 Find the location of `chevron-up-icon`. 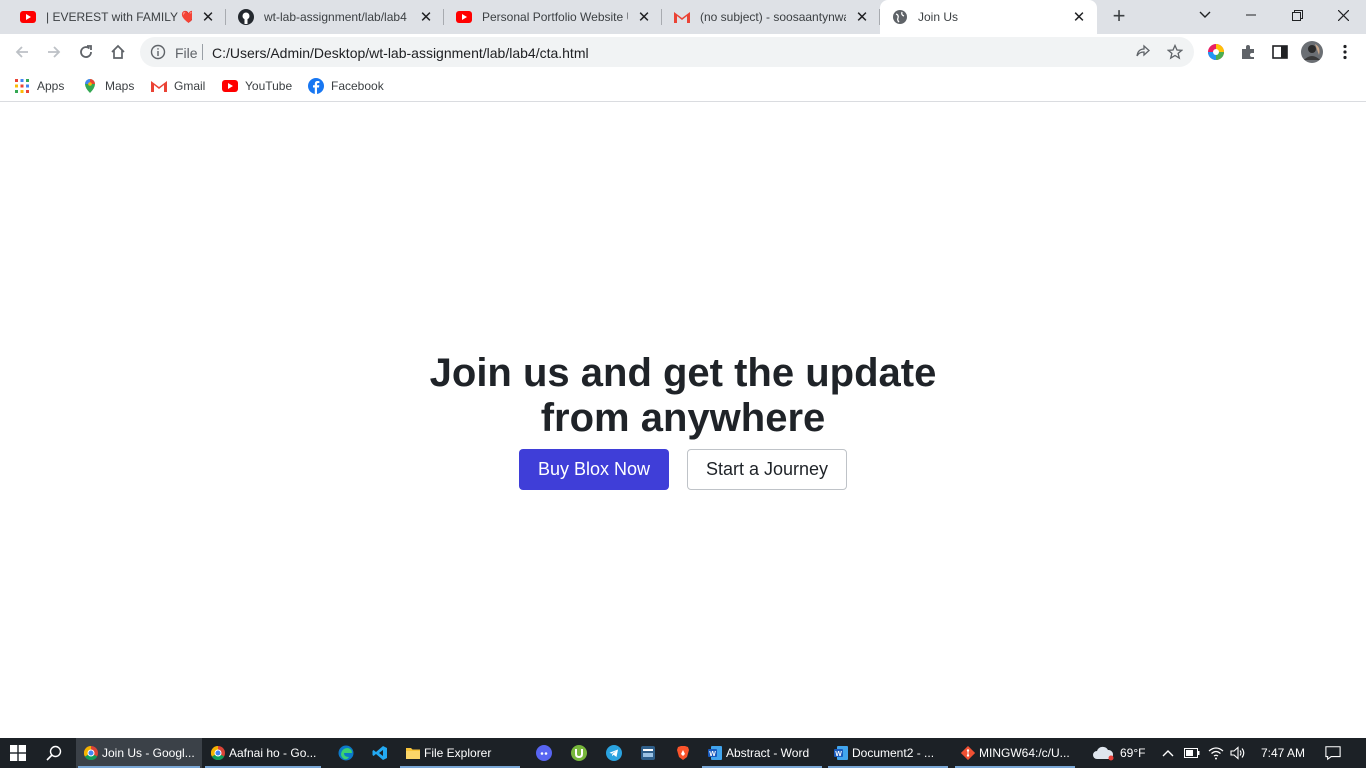

chevron-up-icon is located at coordinates (1168, 753).